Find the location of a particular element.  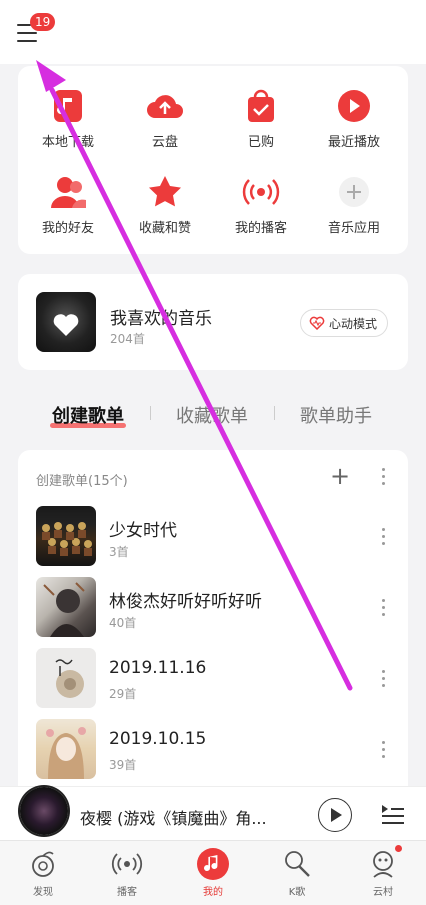

playlist-tabs: 创建歌单 收藏歌单 歌单助手 is located at coordinates (213, 414).